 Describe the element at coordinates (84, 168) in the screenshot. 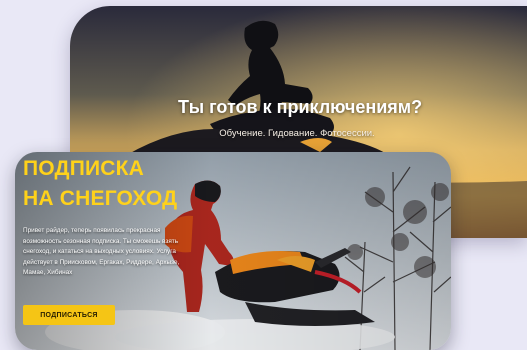

I see `subscription-title-line1: ПОДПИСКА` at that location.